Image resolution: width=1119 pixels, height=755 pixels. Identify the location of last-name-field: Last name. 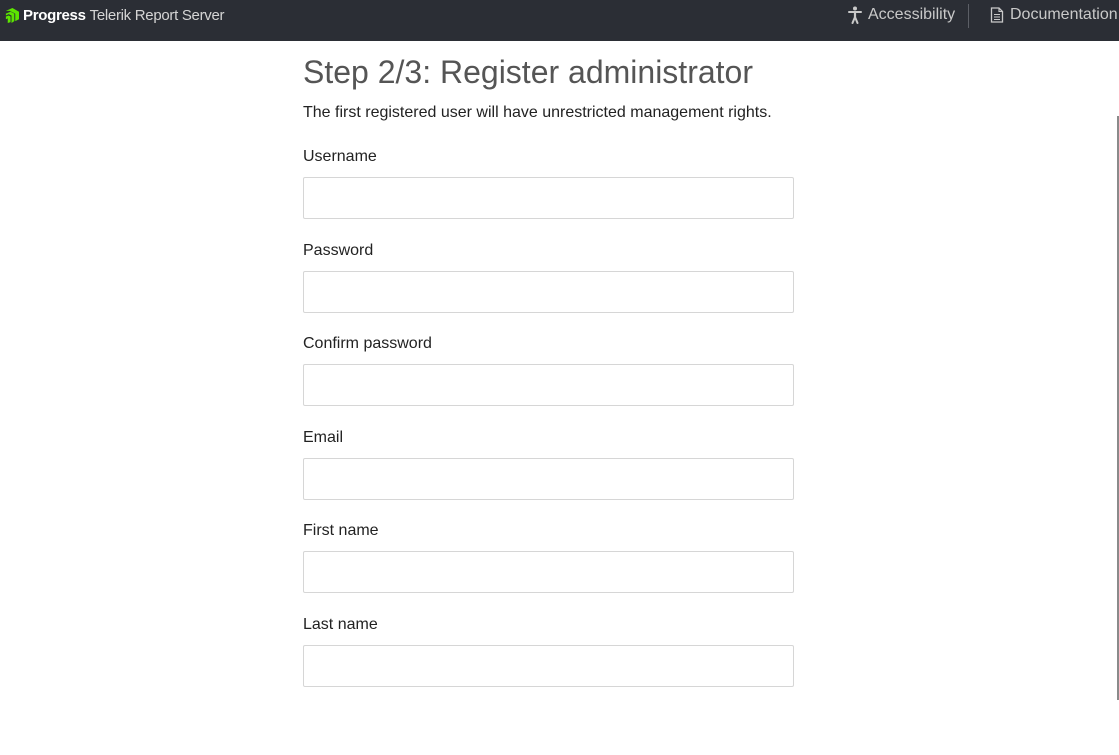
(548, 660).